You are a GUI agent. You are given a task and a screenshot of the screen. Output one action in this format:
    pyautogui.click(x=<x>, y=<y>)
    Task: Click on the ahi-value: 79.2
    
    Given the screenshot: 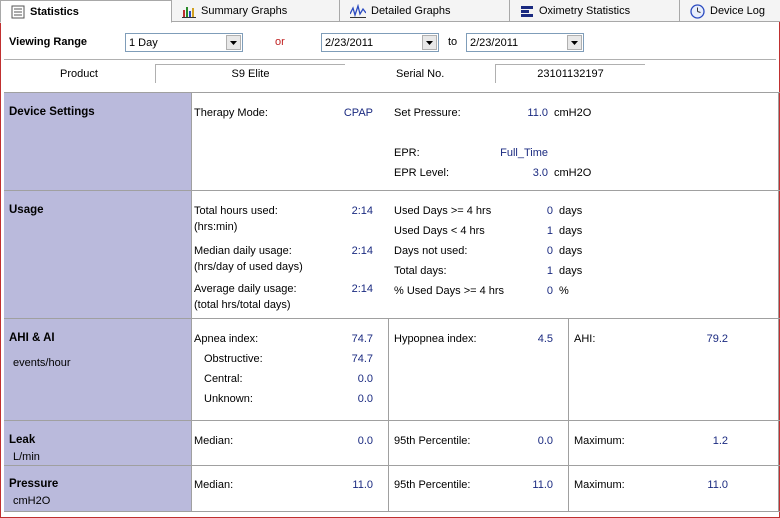 What is the action you would take?
    pyautogui.click(x=717, y=339)
    